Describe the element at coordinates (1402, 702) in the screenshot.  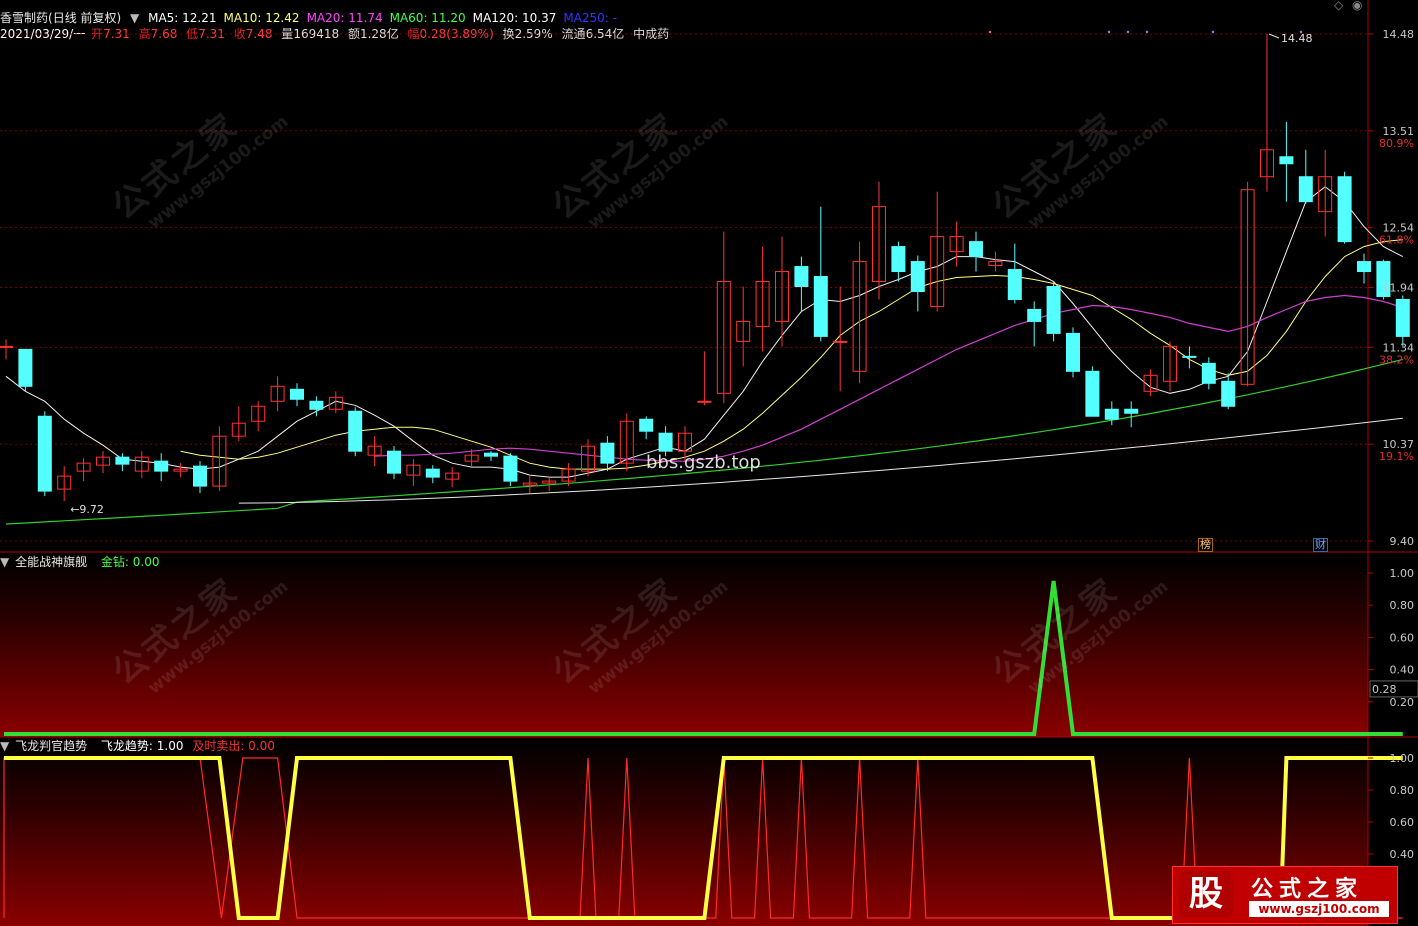
I see `panel2-tick-label: 0.20` at that location.